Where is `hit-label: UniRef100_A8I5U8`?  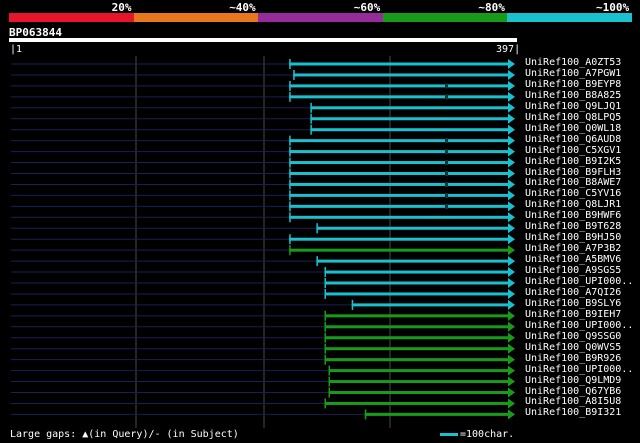
hit-label: UniRef100_A8I5U8 is located at coordinates (573, 401).